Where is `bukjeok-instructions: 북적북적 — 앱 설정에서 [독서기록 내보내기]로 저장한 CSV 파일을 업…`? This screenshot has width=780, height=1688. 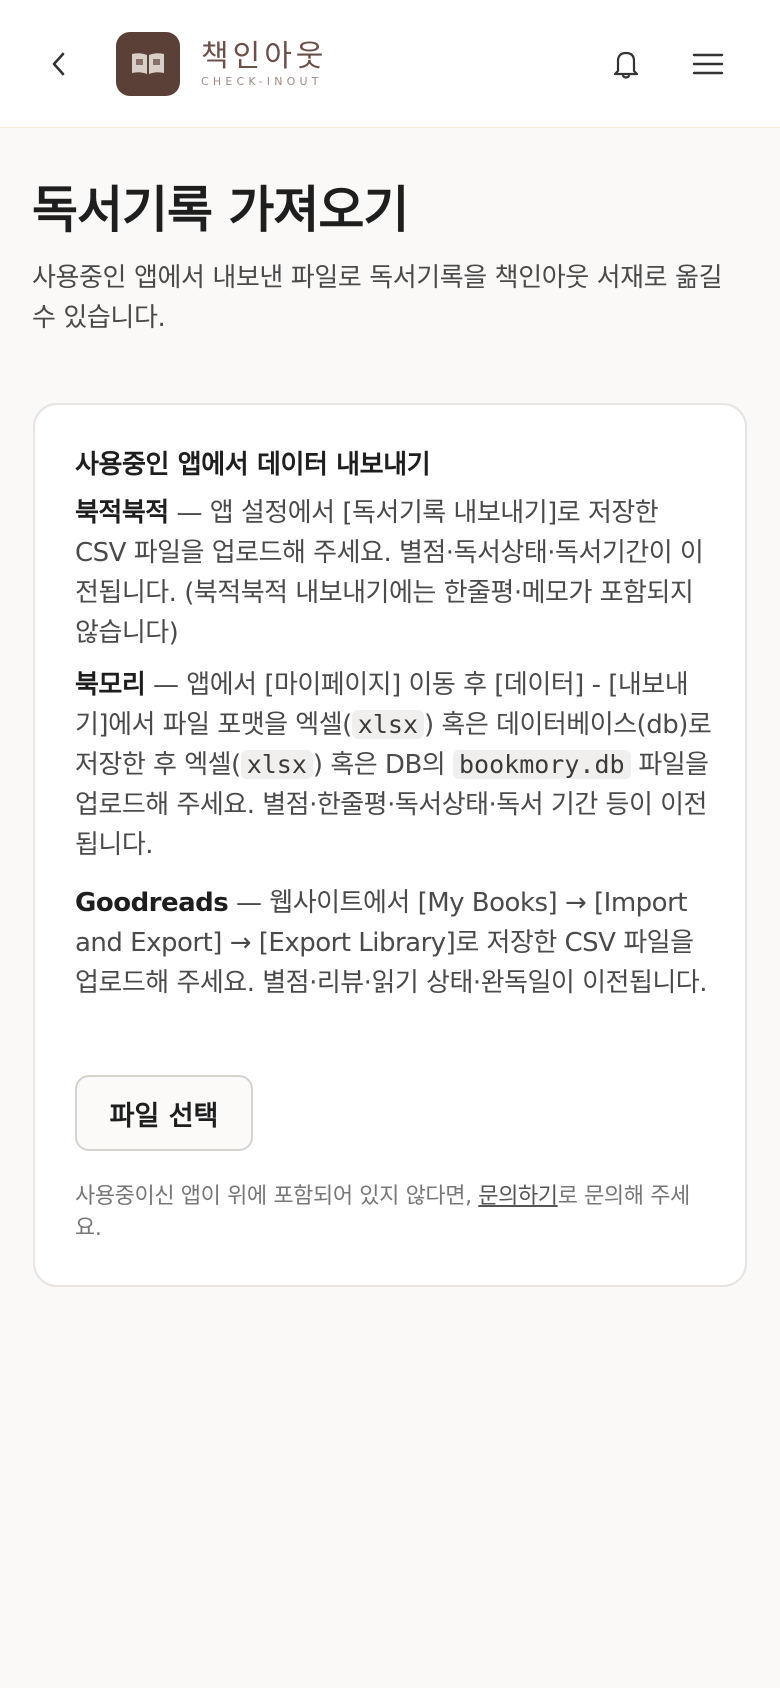 bukjeok-instructions: 북적북적 — 앱 설정에서 [독서기록 내보내기]로 저장한 CSV 파일을 업… is located at coordinates (395, 573).